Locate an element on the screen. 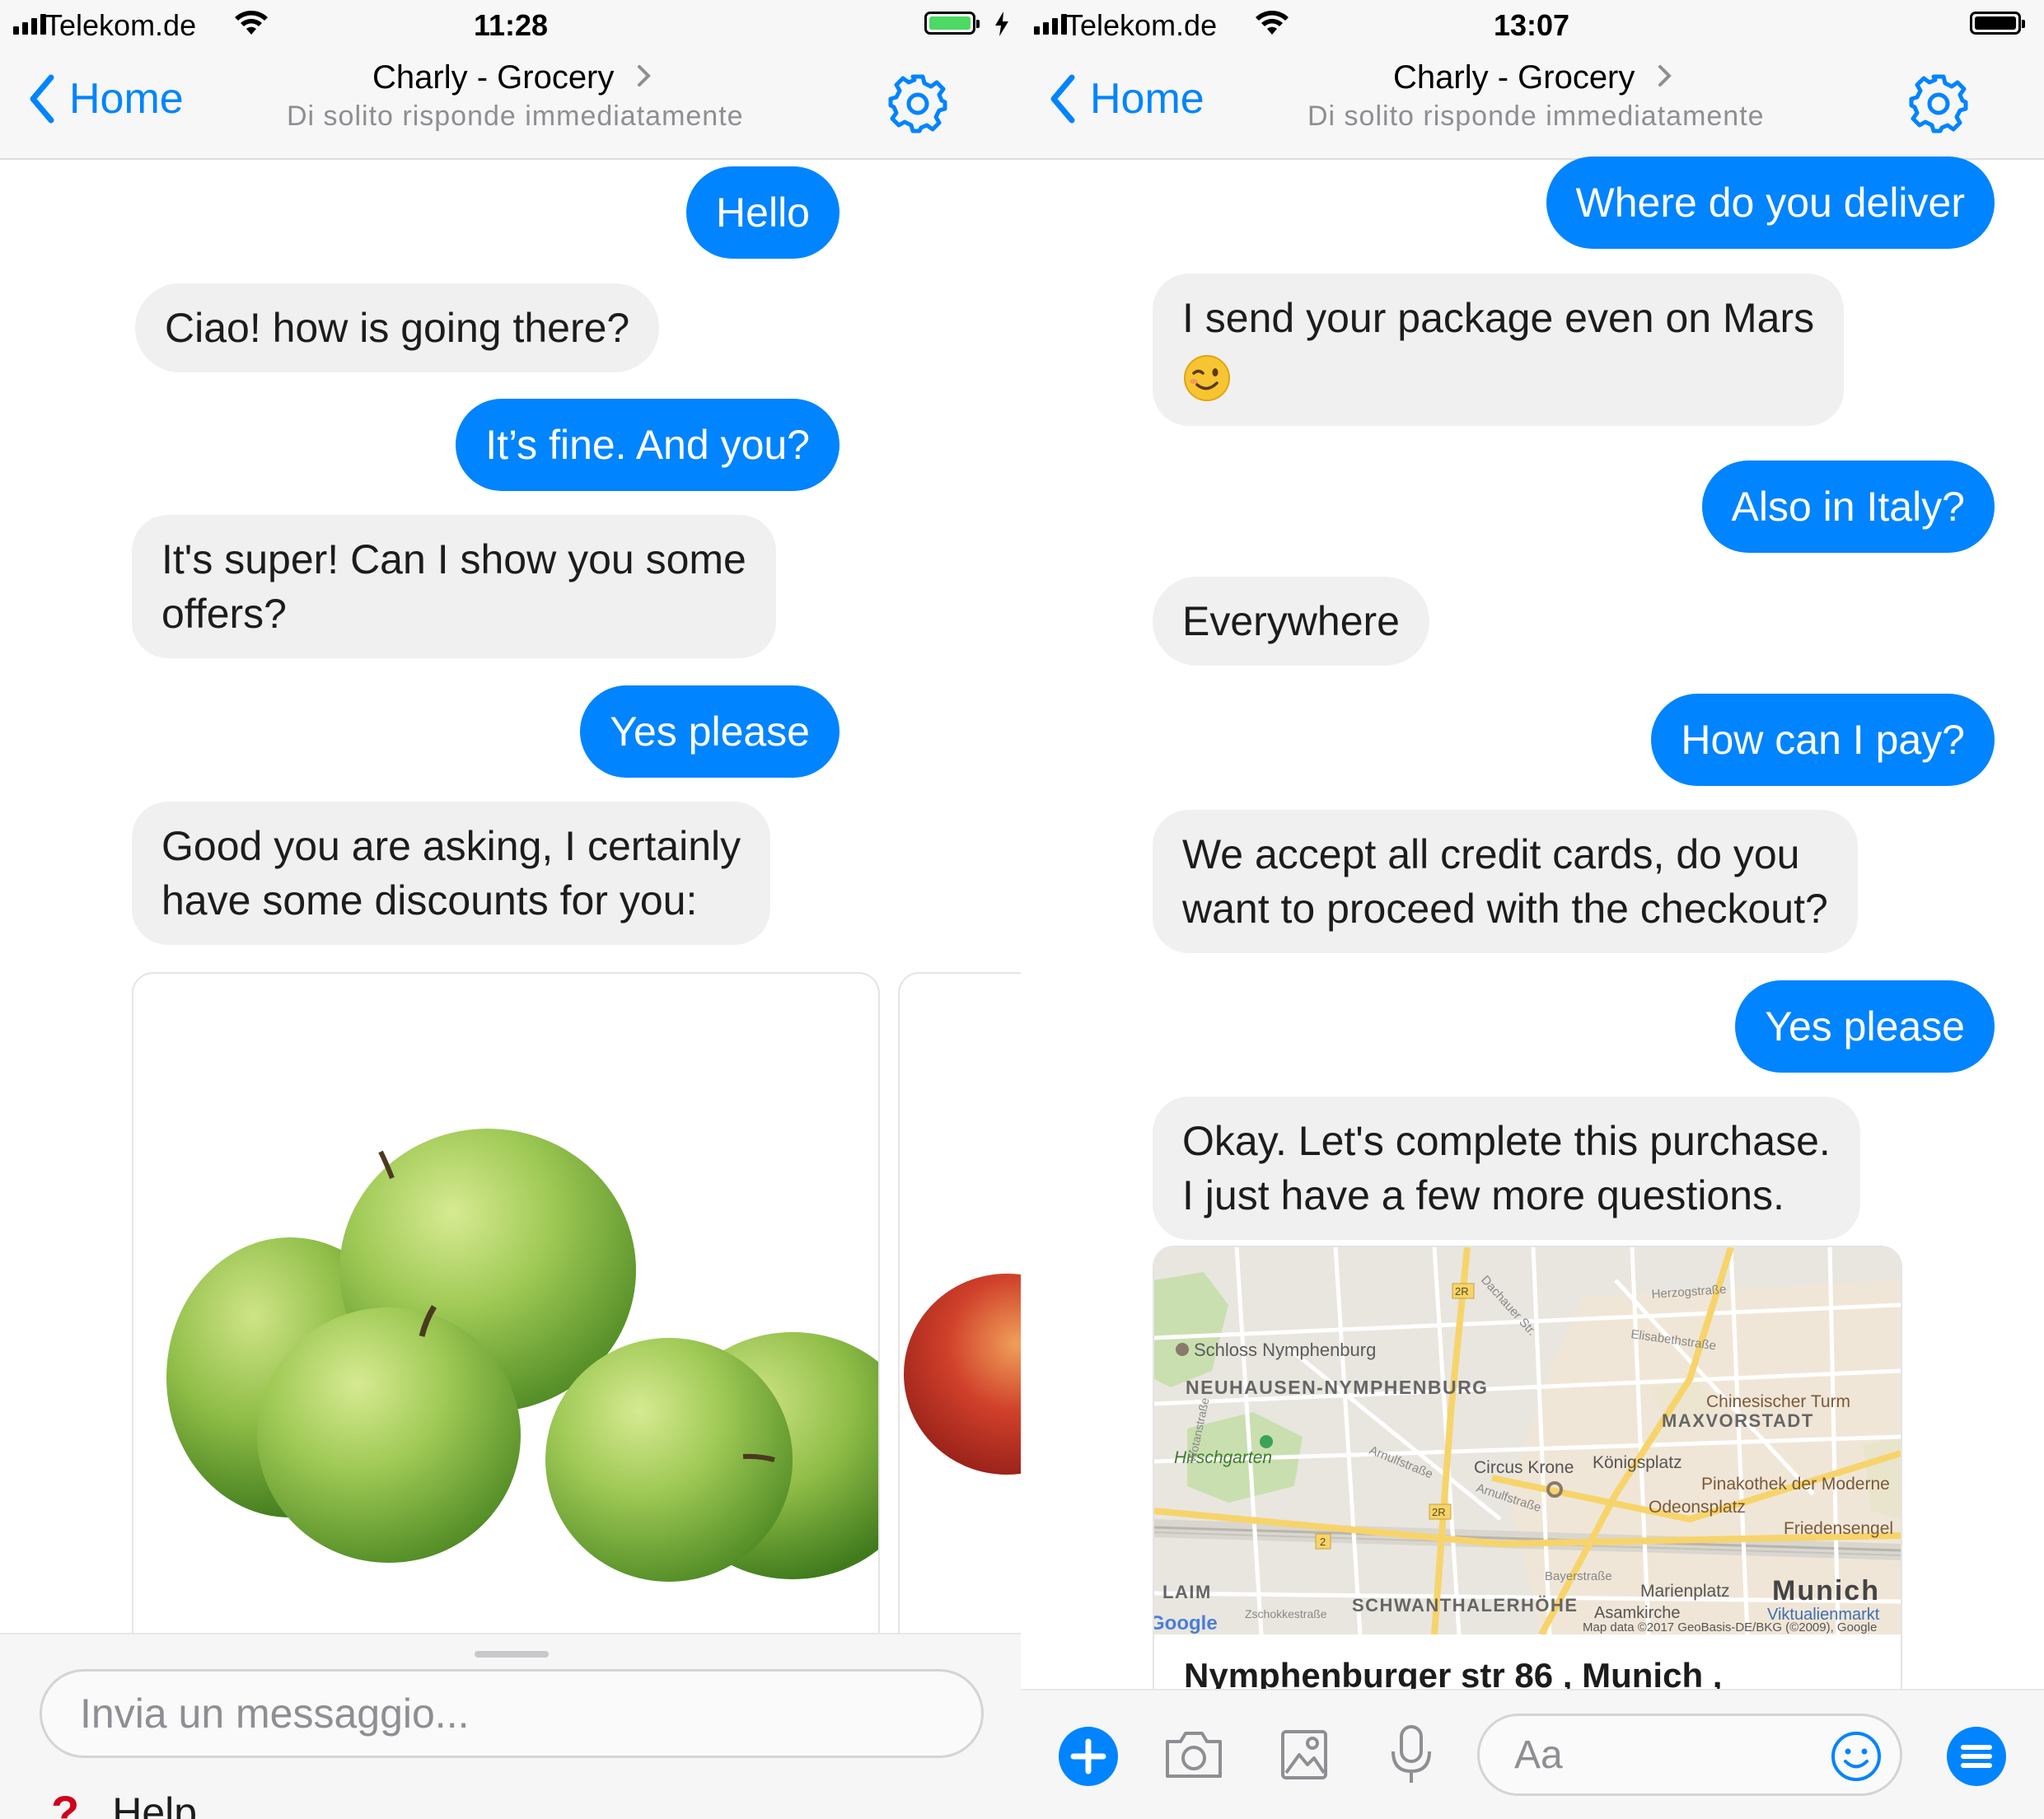  camera-icon is located at coordinates (1193, 1755).